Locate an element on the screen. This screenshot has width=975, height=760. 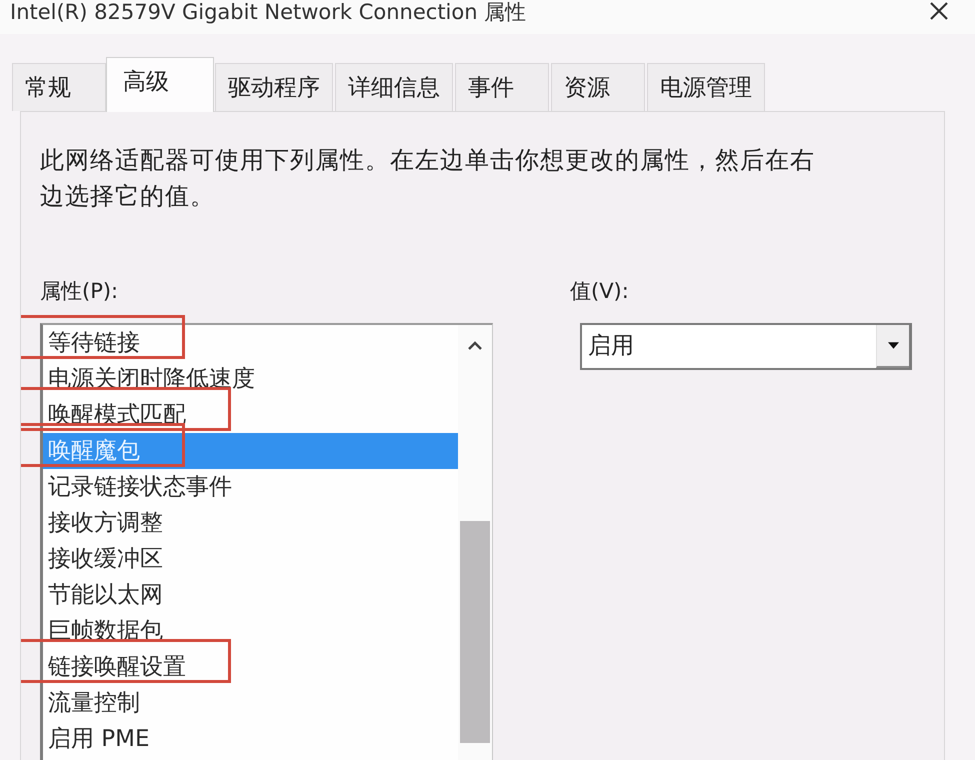
tab: 电源管理 is located at coordinates (706, 87).